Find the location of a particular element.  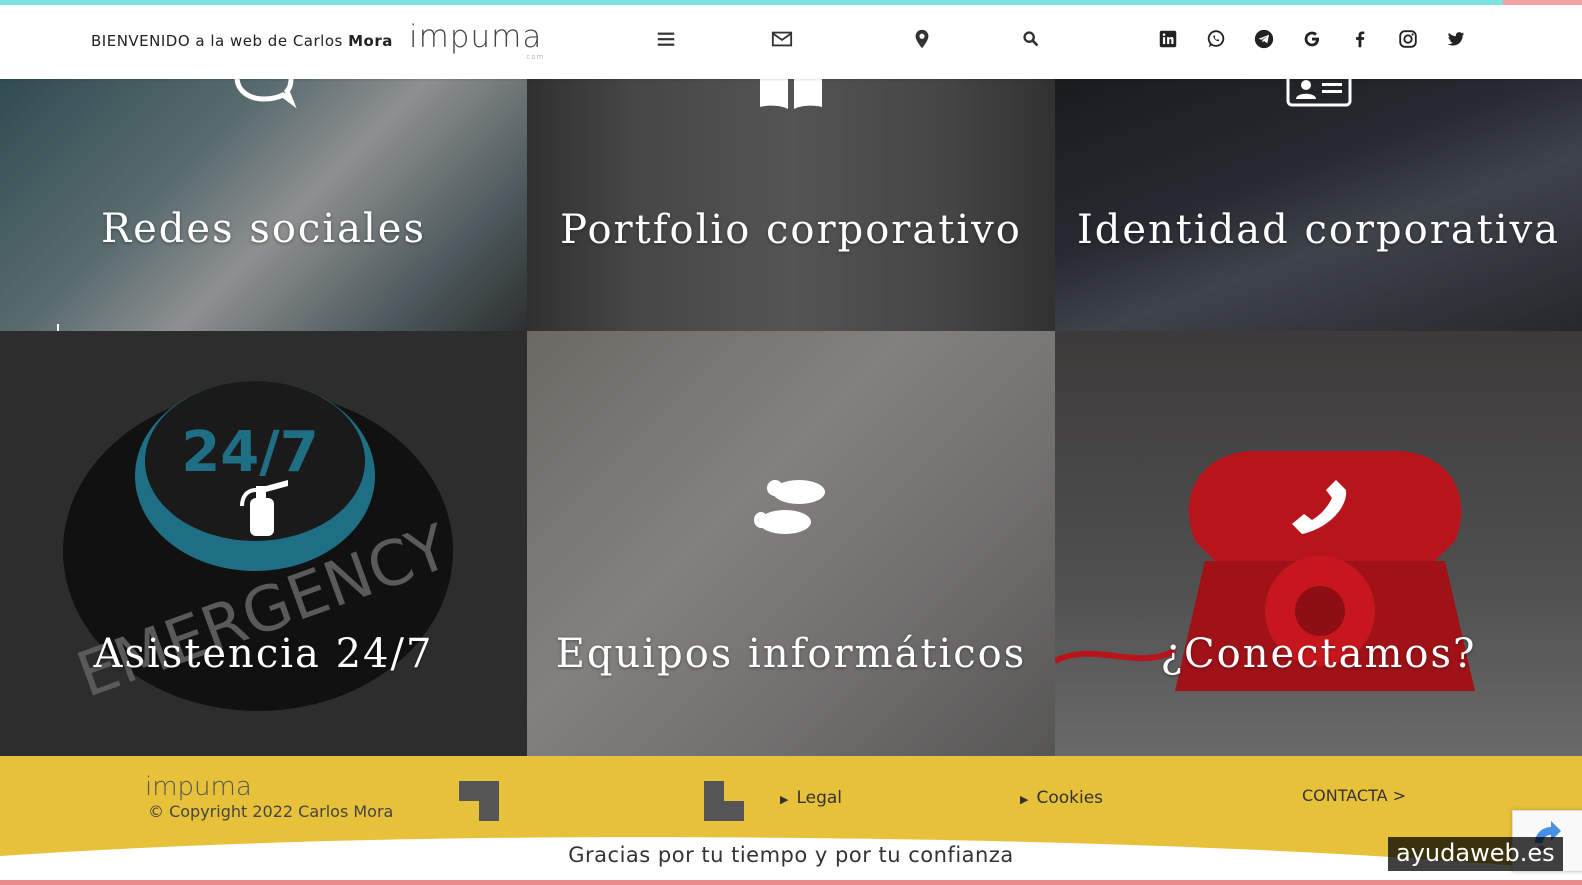

site-logo: impuma .com is located at coordinates (476, 40).